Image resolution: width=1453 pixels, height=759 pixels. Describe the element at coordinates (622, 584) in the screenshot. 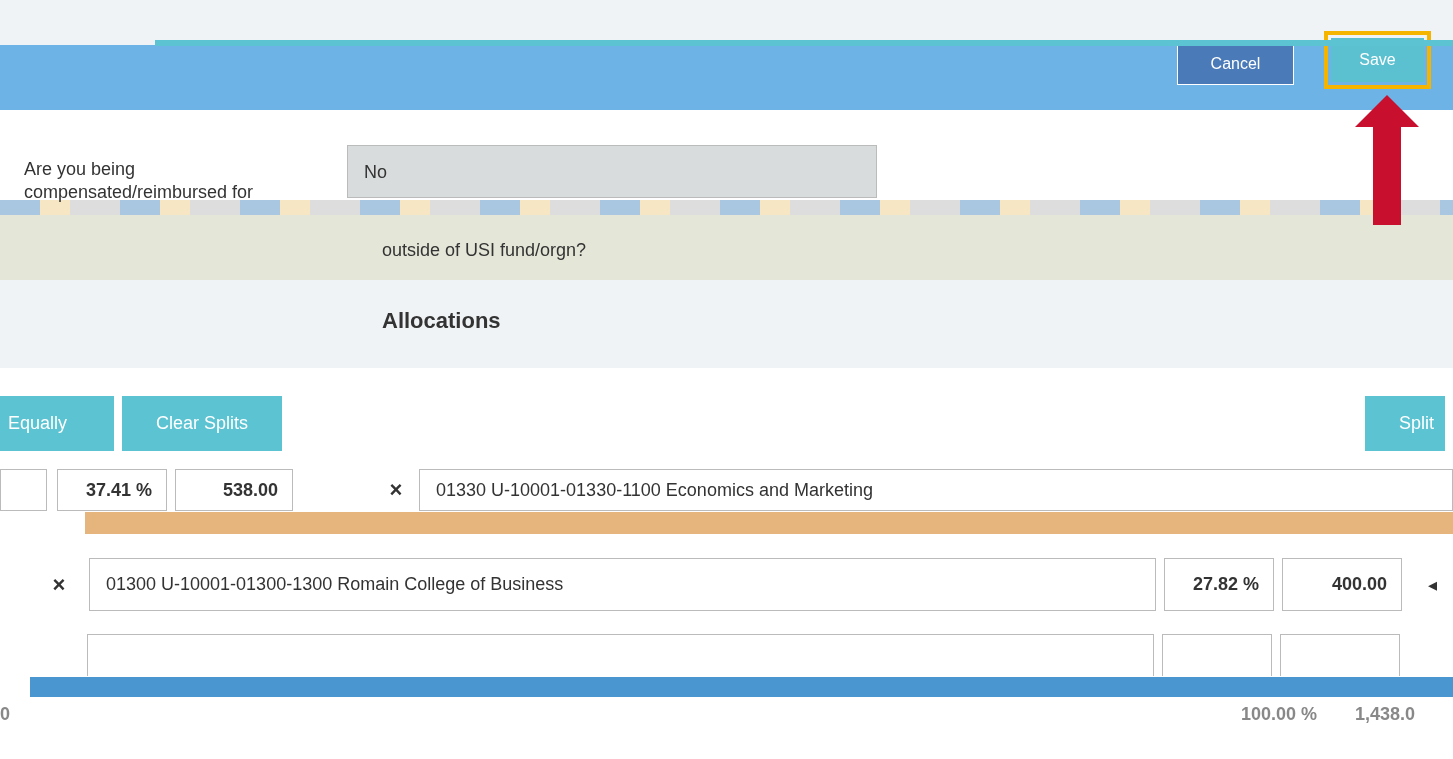

I see `account-field: 01300 U-10001-01300-1300 Romain College of Business` at that location.